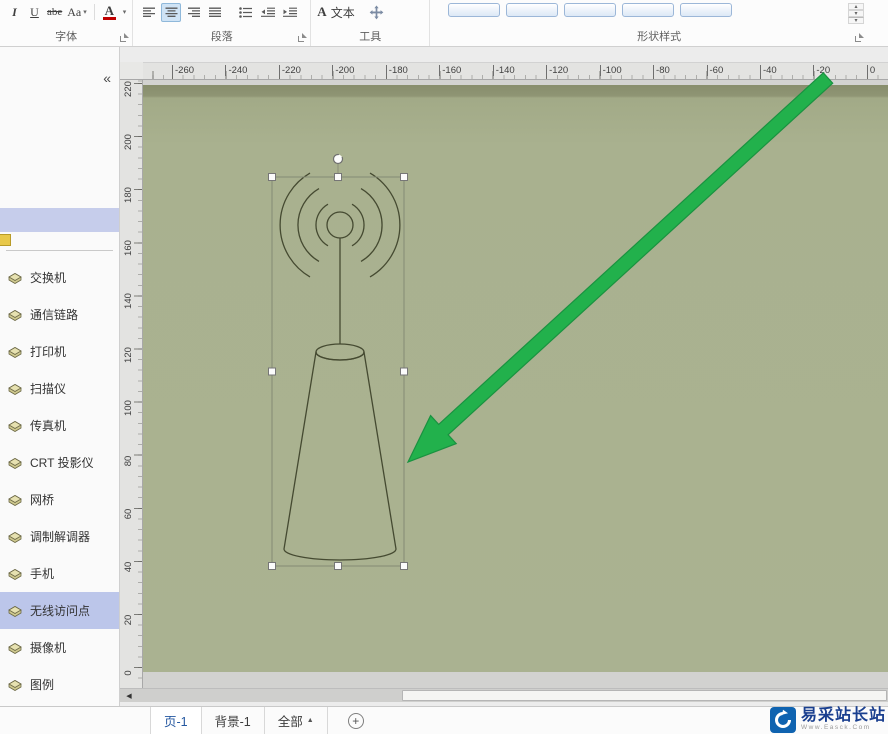 The width and height of the screenshot is (888, 734). I want to click on sidebar-item-camera: 摄像机, so click(59, 647).